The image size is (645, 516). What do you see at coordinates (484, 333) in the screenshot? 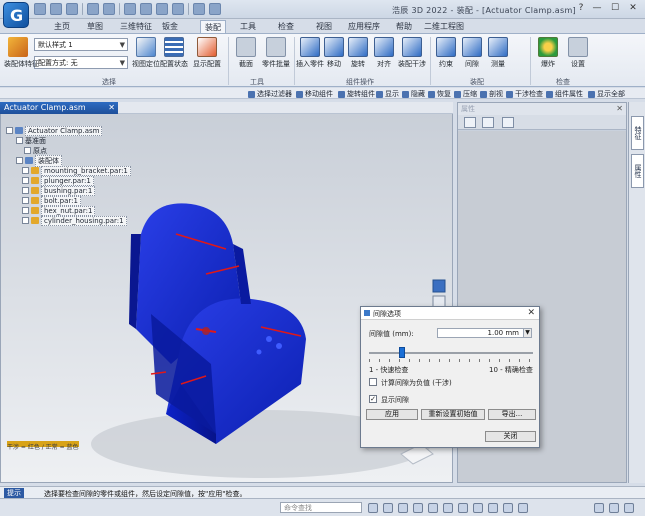
I see `clearance-value-input: 1.00 mm ▼` at bounding box center [484, 333].